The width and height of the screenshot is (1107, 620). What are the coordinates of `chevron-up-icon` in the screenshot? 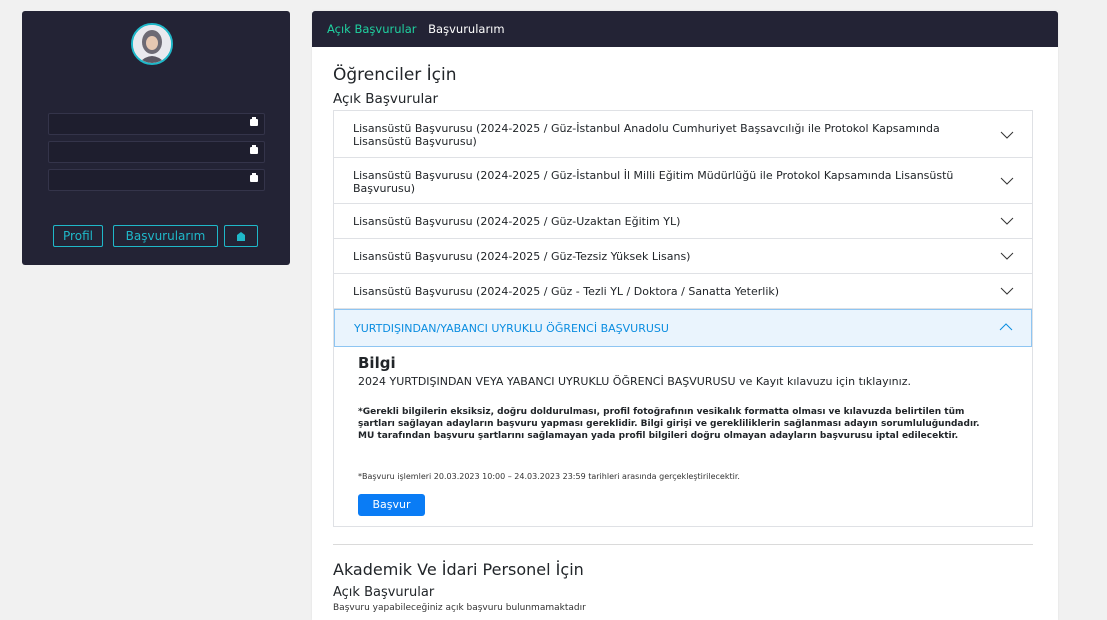 It's located at (1006, 327).